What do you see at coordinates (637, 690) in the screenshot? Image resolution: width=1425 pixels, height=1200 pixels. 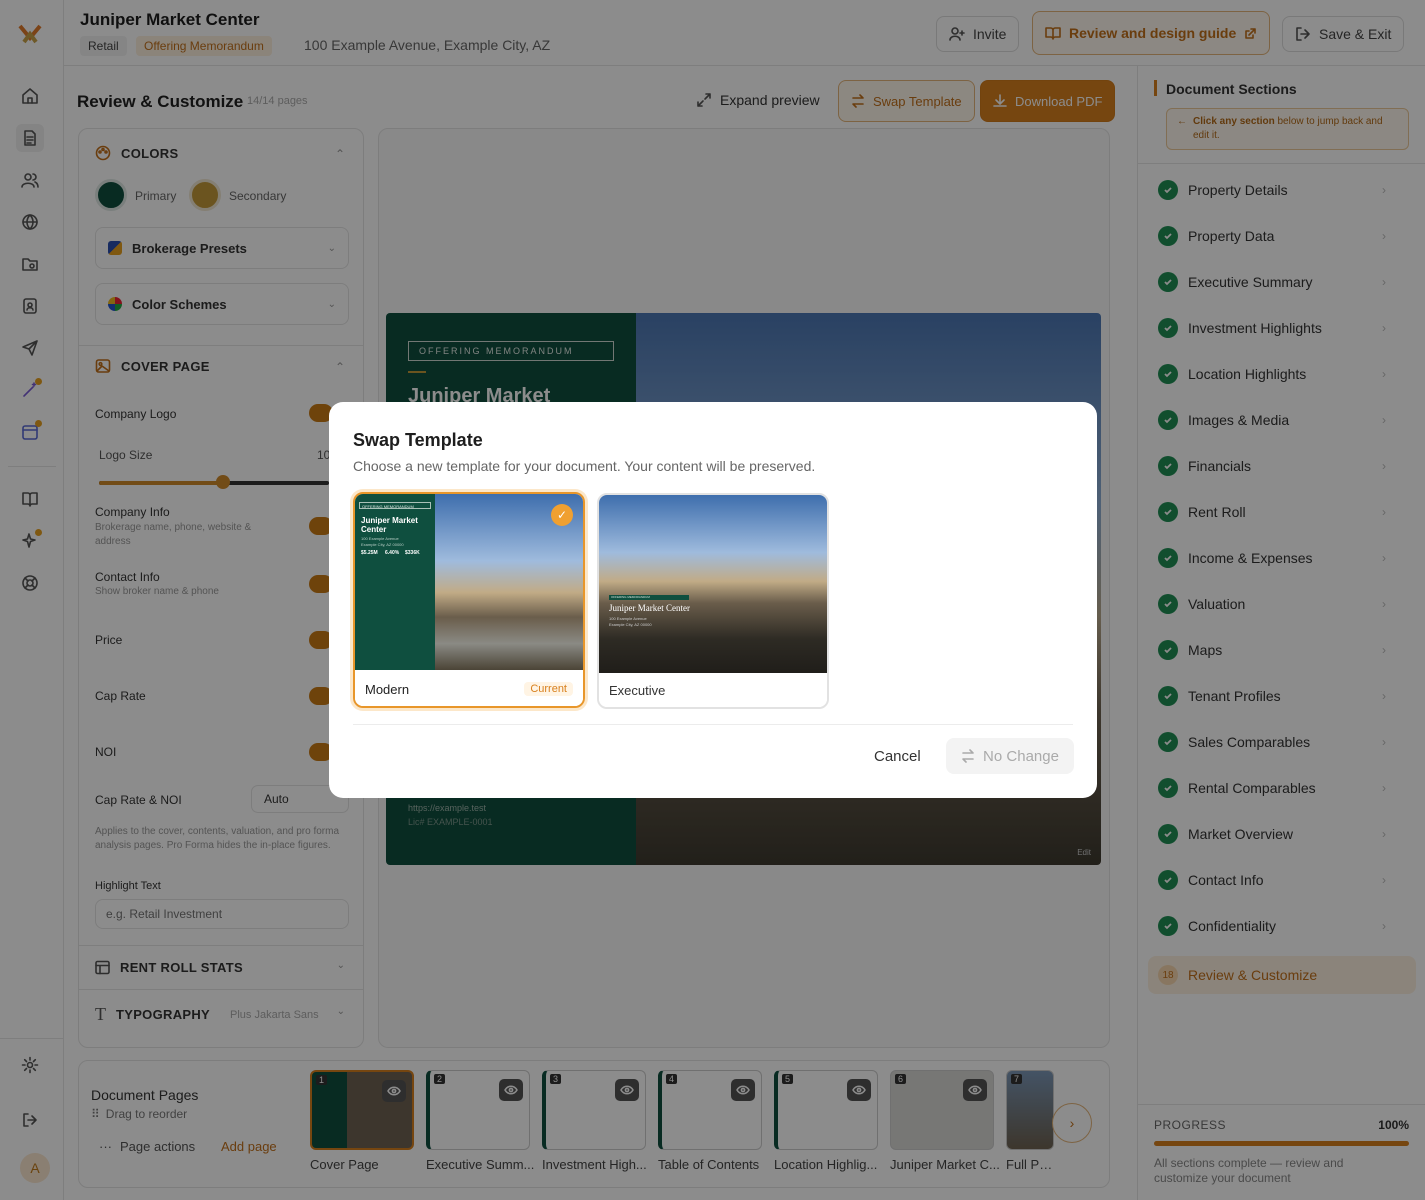 I see `template-name: Executive` at bounding box center [637, 690].